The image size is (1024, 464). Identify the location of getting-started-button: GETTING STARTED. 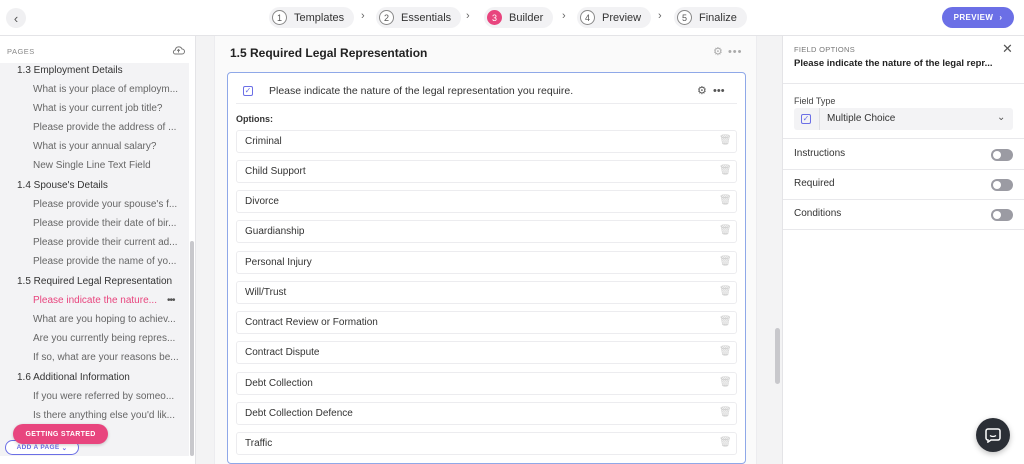
(60, 434).